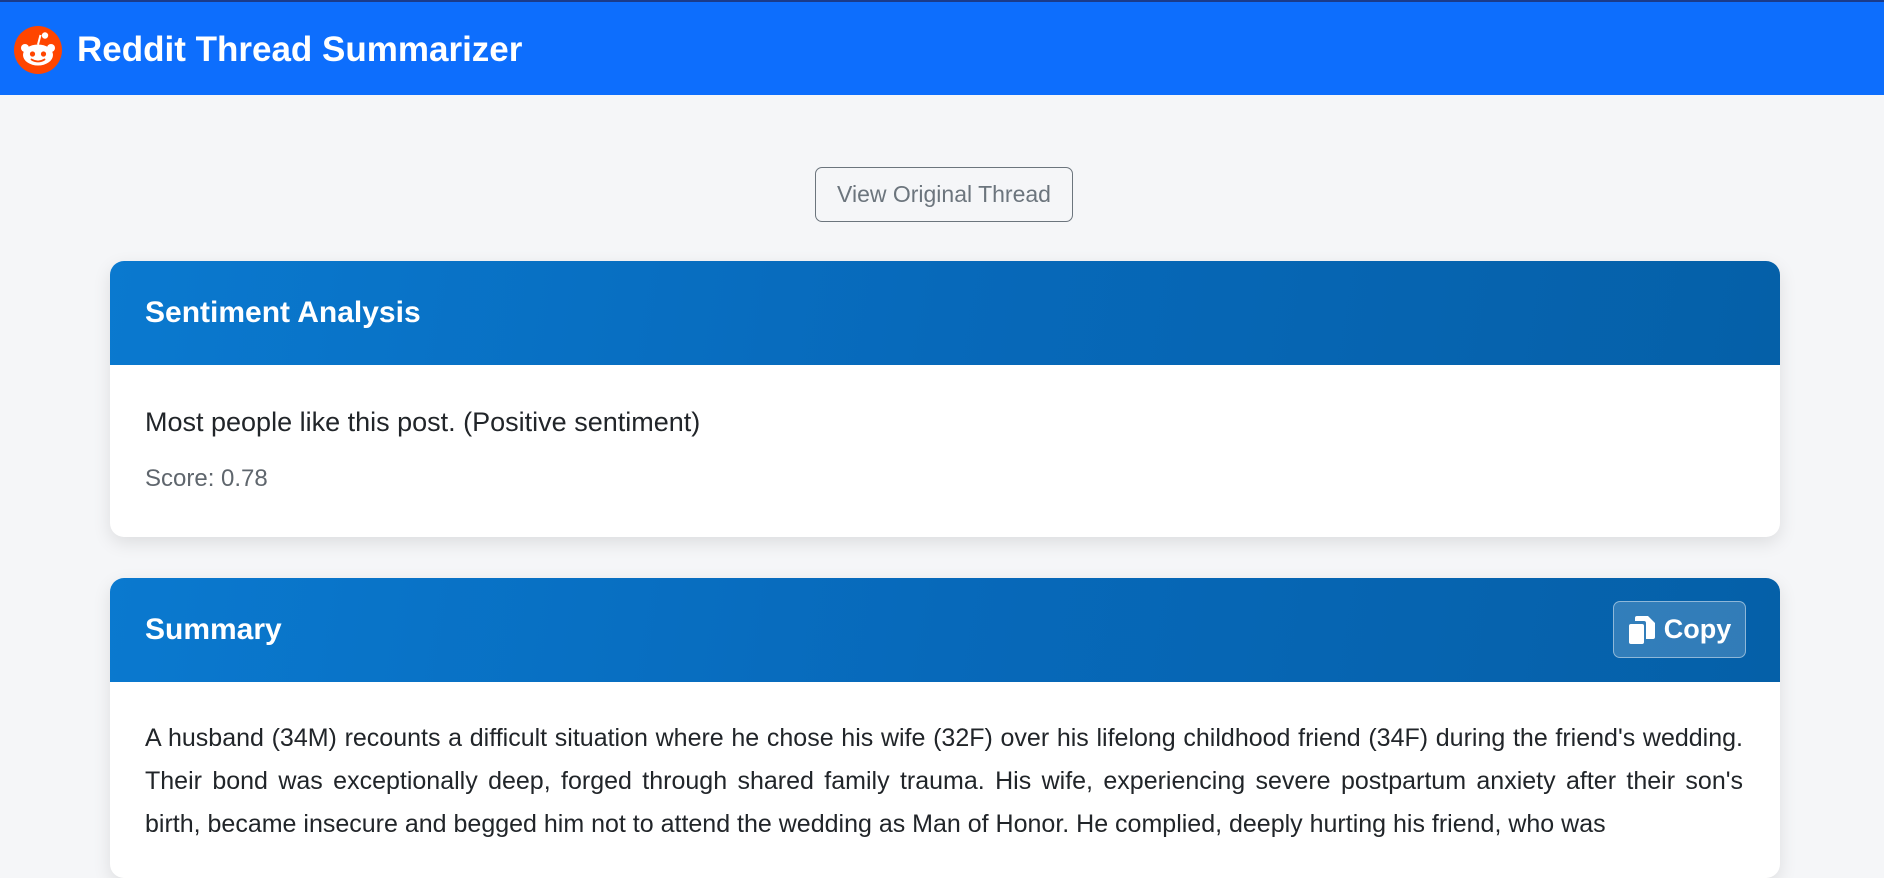  I want to click on copy-button-label: Copy, so click(1697, 629).